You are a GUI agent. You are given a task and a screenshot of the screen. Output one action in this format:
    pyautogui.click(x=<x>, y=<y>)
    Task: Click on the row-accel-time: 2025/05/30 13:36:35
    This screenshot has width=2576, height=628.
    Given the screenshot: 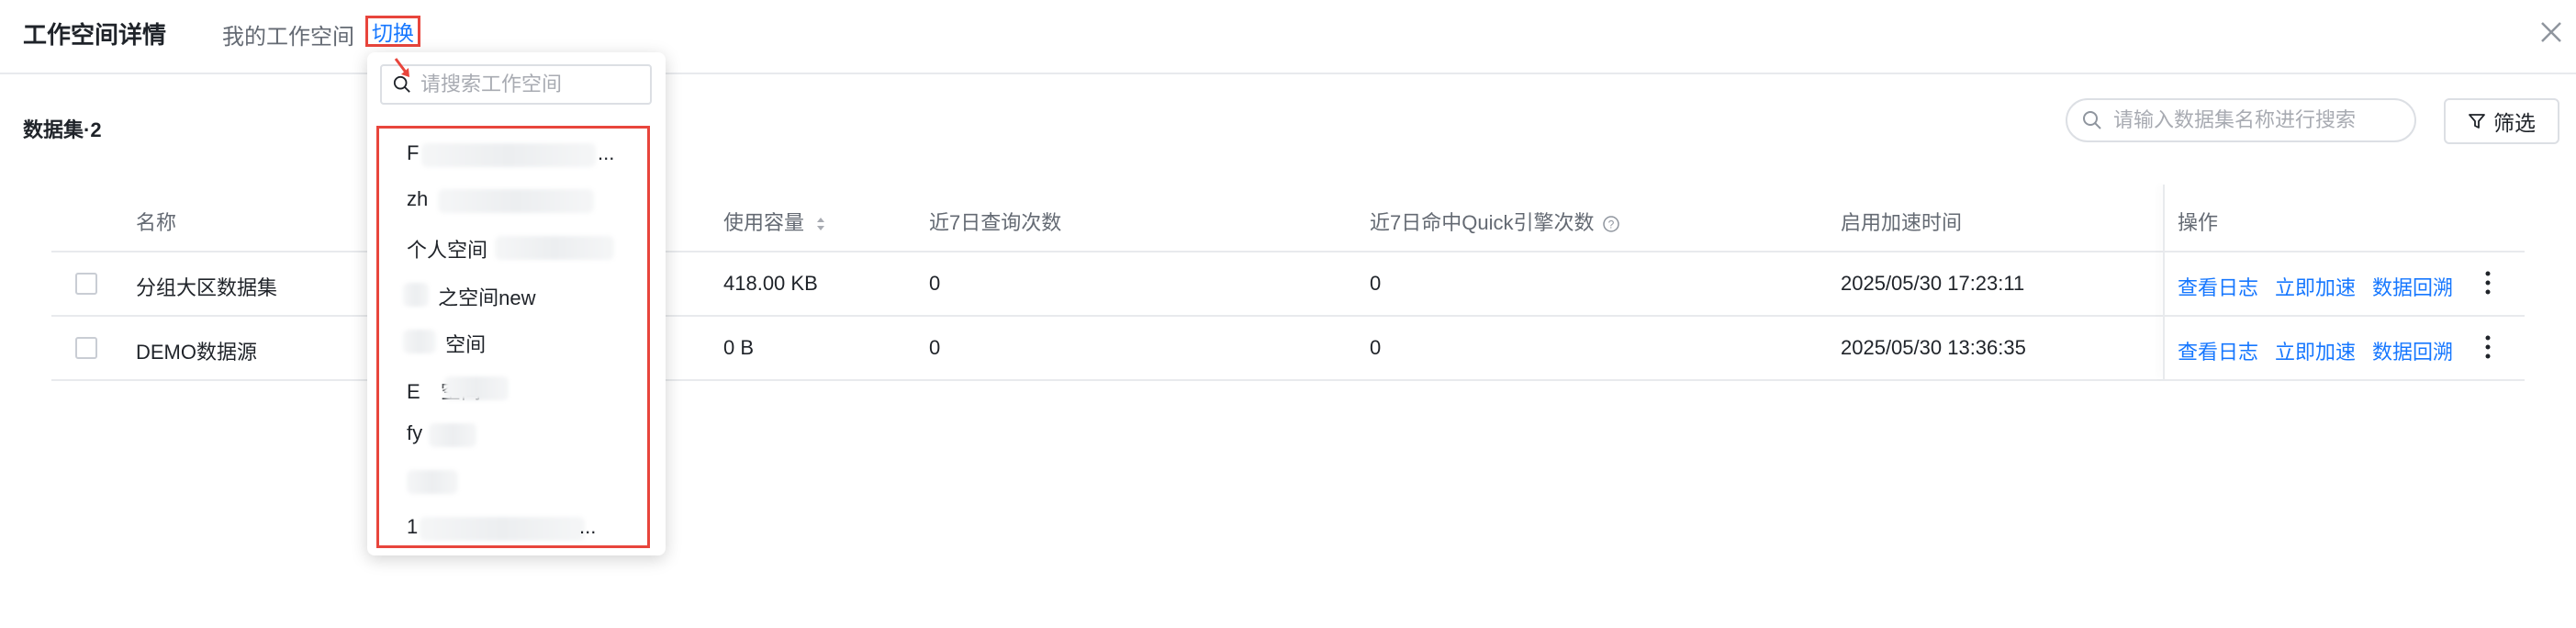 What is the action you would take?
    pyautogui.click(x=1933, y=347)
    